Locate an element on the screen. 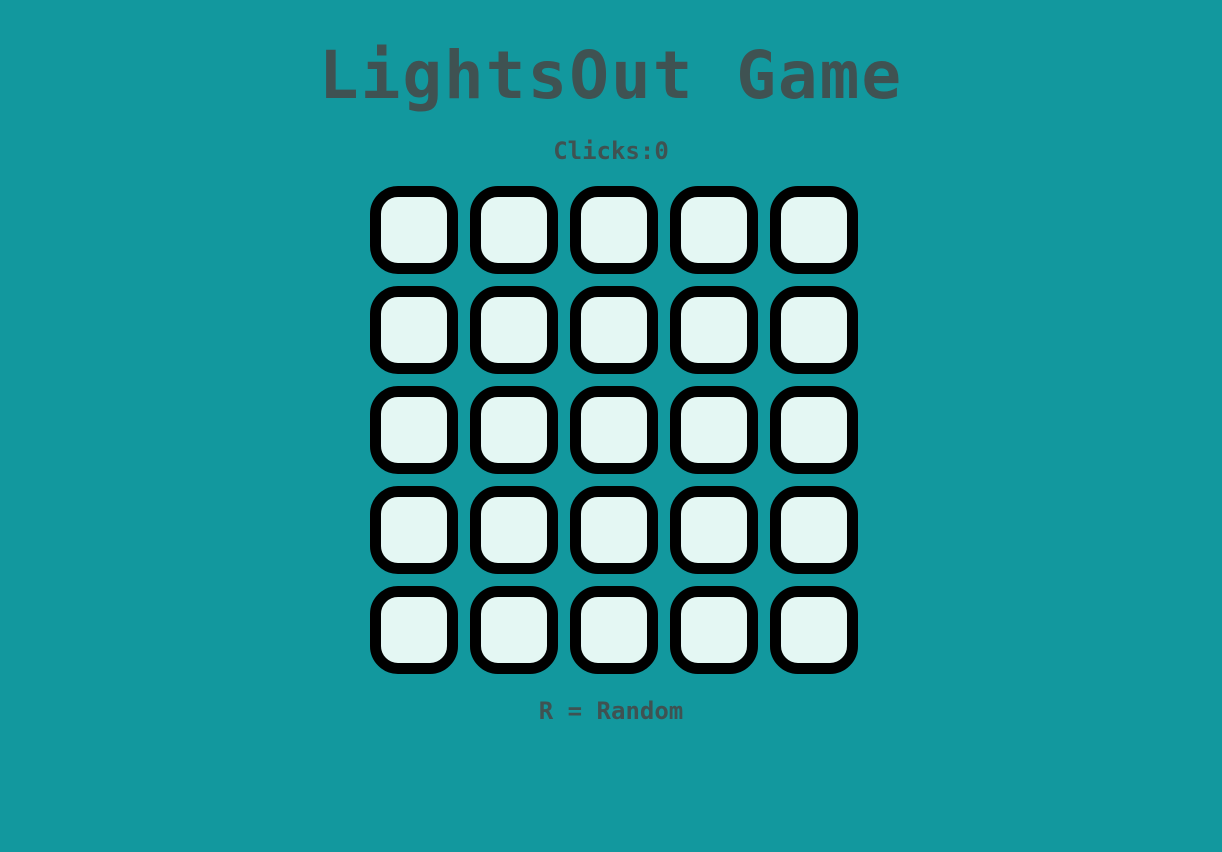  light-cell-r1-c2 is located at coordinates (514, 230).